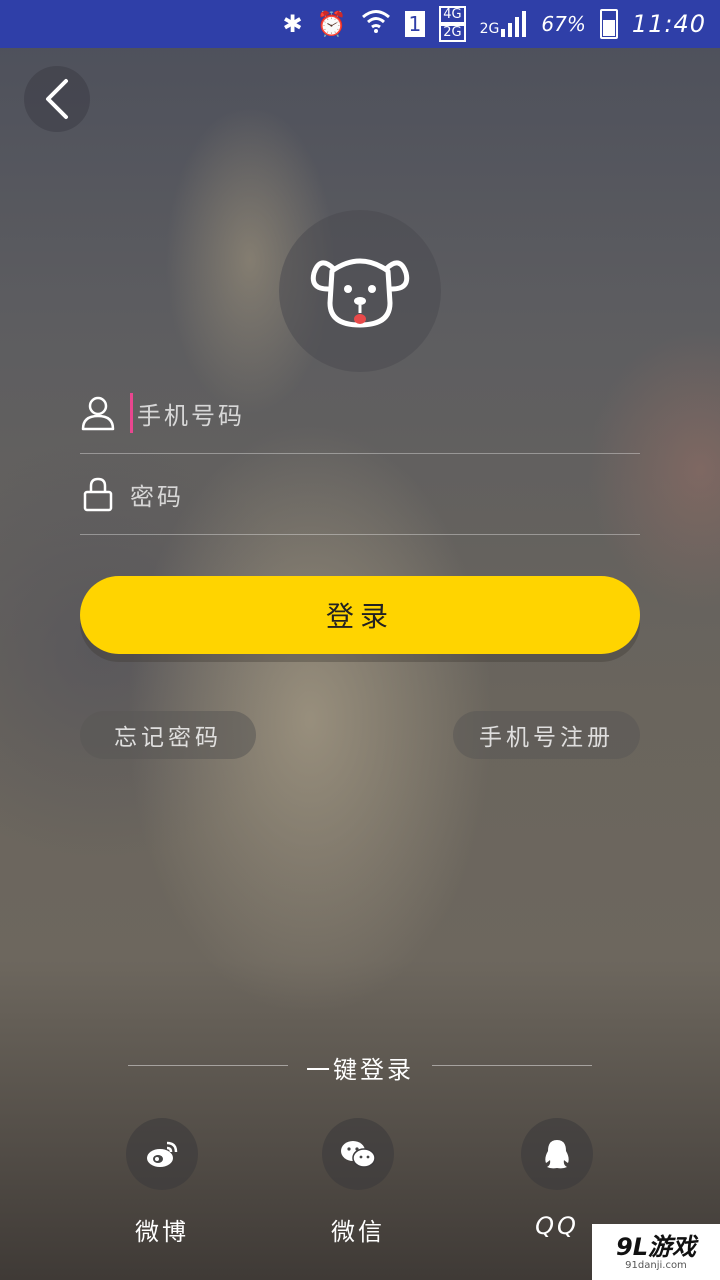 This screenshot has width=720, height=1280. I want to click on wechat-login: 微信, so click(358, 1182).